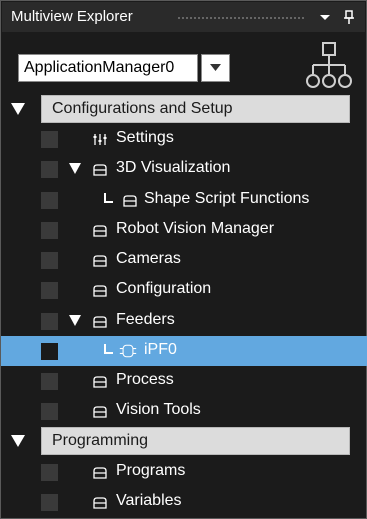  I want to click on tree-item-label: Process, so click(145, 379).